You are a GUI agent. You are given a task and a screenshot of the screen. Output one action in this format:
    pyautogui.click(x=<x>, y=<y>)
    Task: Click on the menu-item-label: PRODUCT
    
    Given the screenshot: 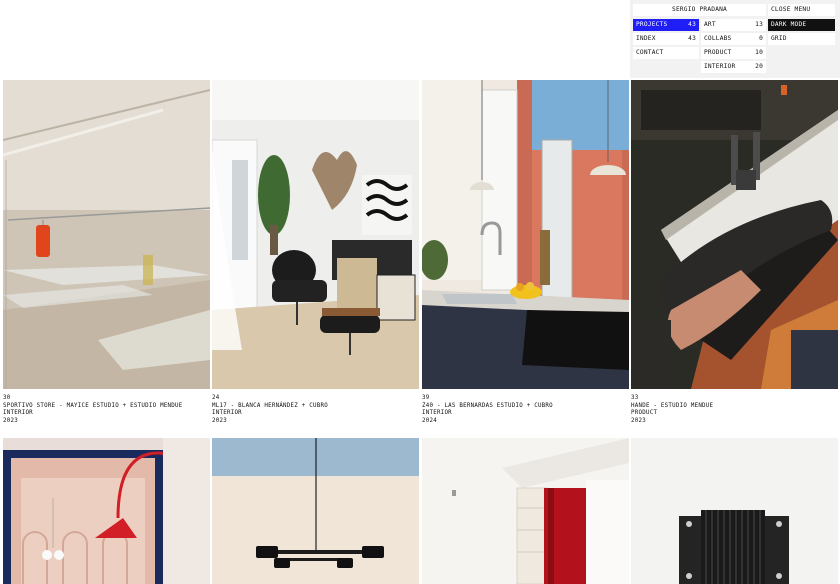 What is the action you would take?
    pyautogui.click(x=718, y=52)
    